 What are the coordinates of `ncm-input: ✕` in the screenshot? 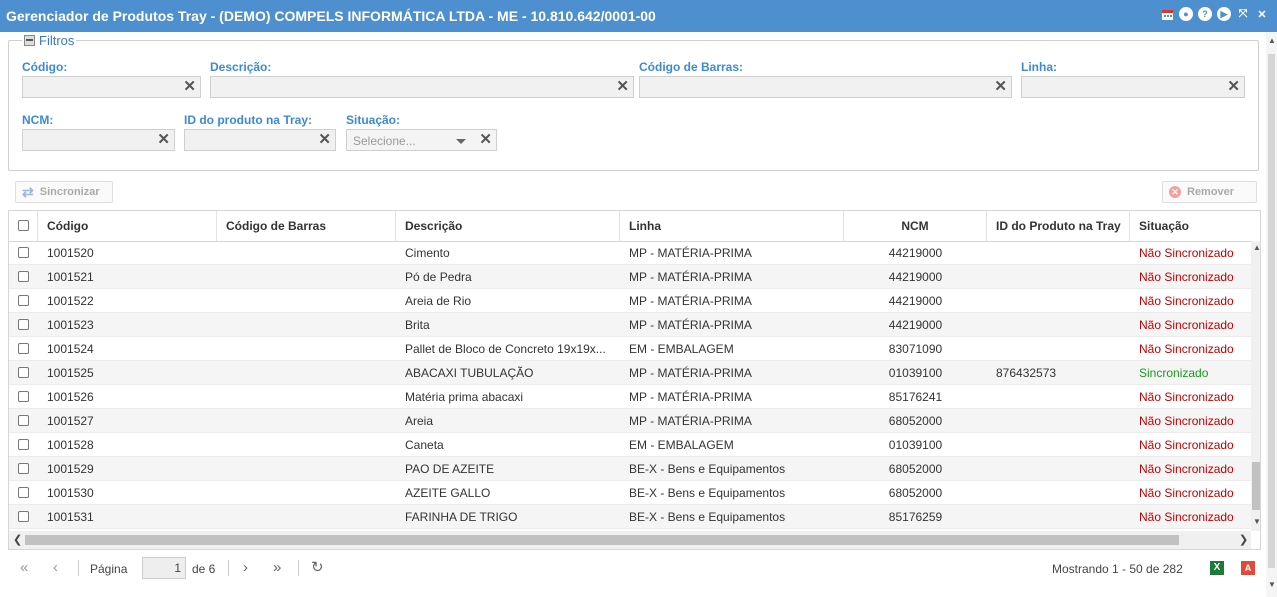 It's located at (98, 140).